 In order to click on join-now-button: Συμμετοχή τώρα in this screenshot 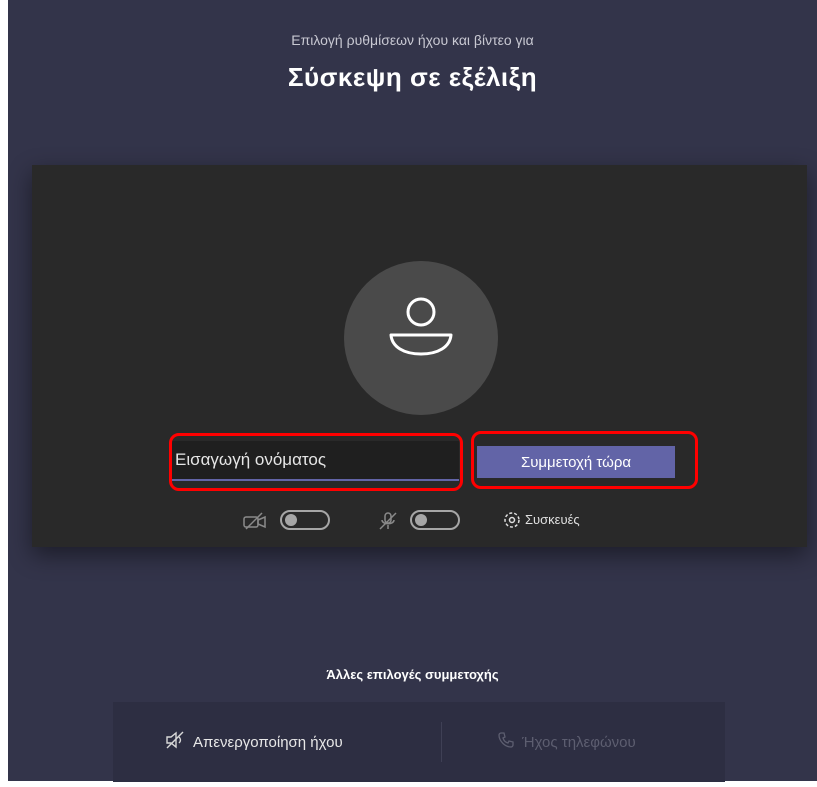, I will do `click(576, 462)`.